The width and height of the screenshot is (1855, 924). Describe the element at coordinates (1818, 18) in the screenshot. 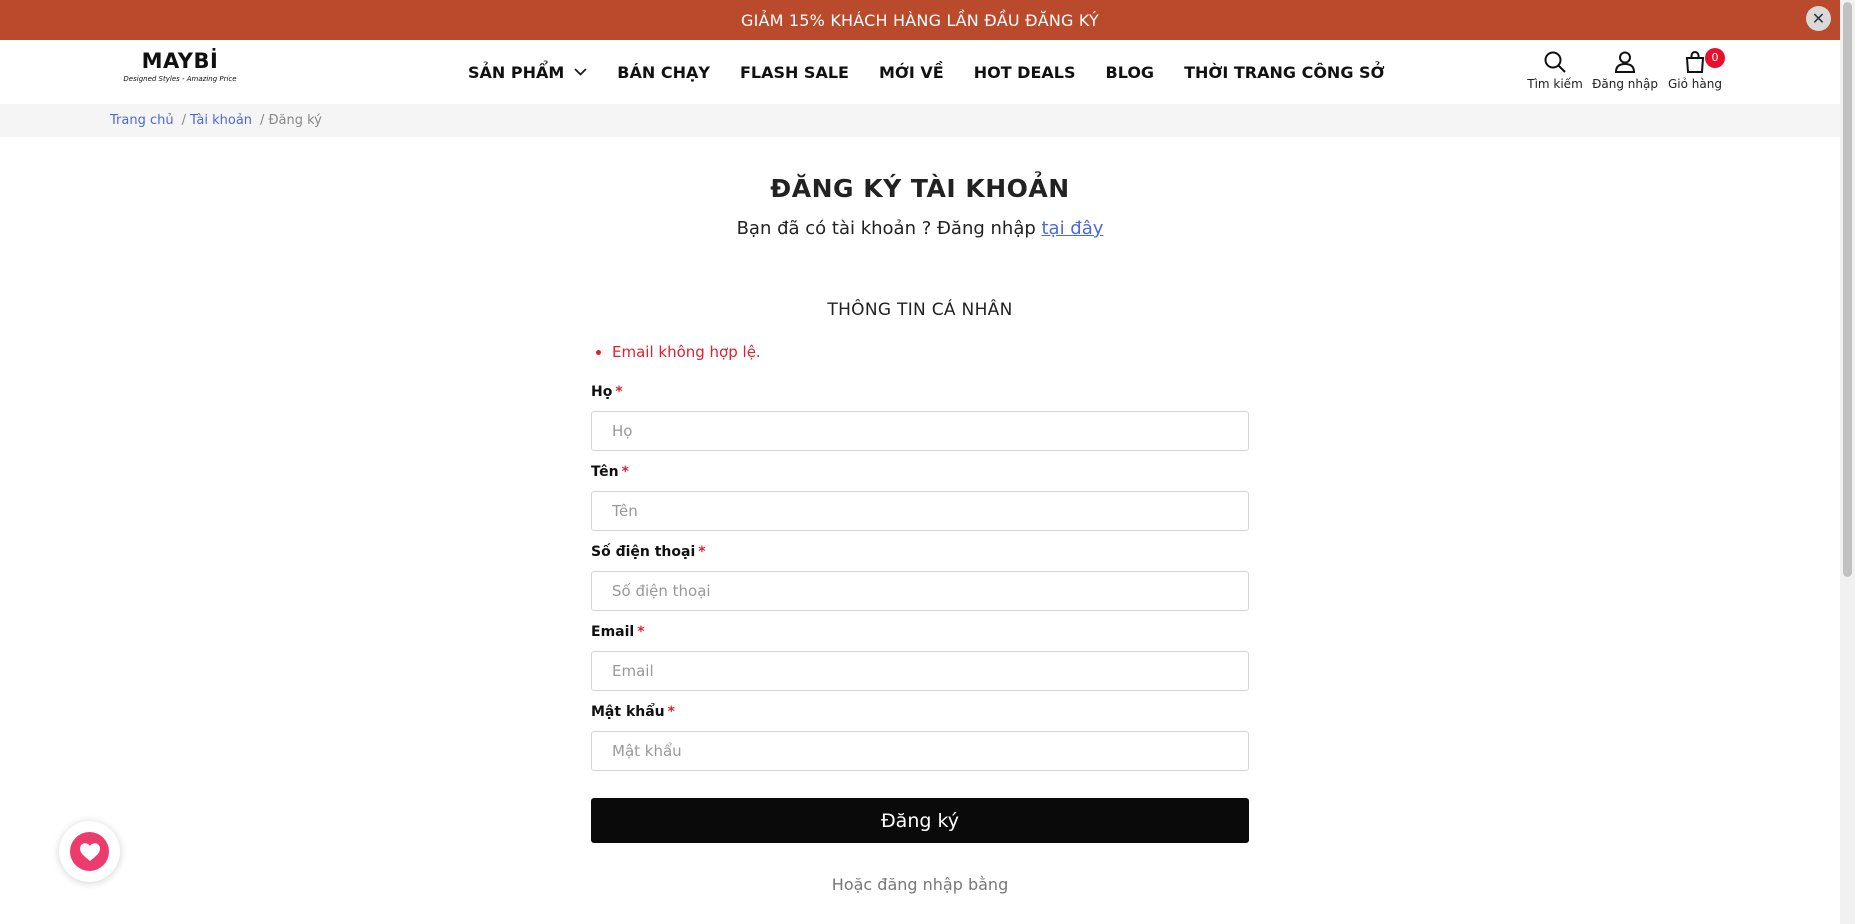

I see `close-icon: ✕` at that location.